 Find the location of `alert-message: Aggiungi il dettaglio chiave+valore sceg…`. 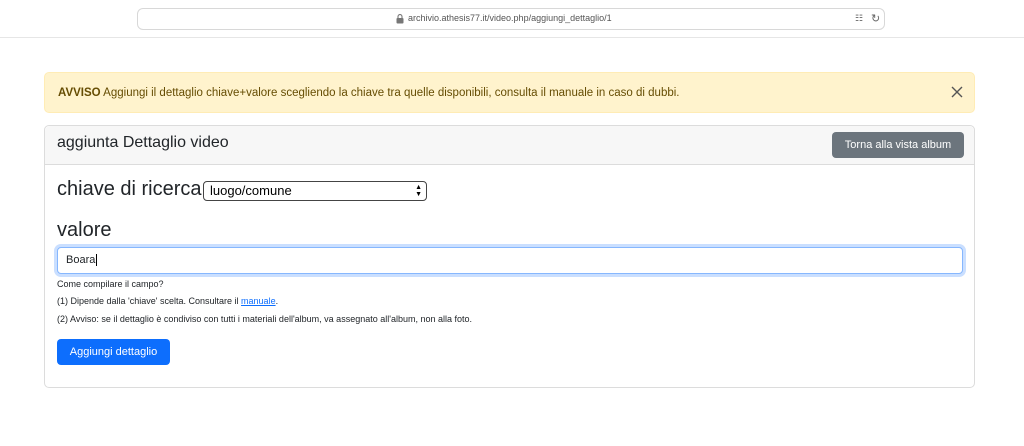

alert-message: Aggiungi il dettaglio chiave+valore sceg… is located at coordinates (391, 93).